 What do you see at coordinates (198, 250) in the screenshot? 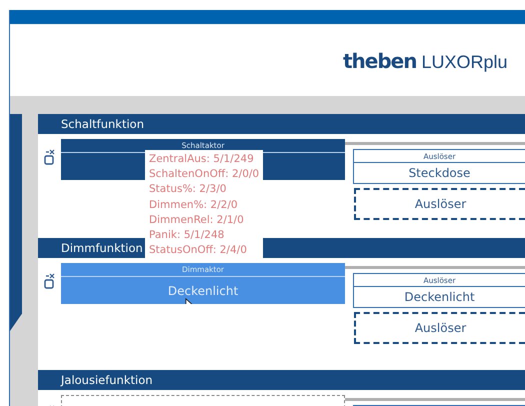
I see `group-address-line: StatusOnOff: 2/4/0` at bounding box center [198, 250].